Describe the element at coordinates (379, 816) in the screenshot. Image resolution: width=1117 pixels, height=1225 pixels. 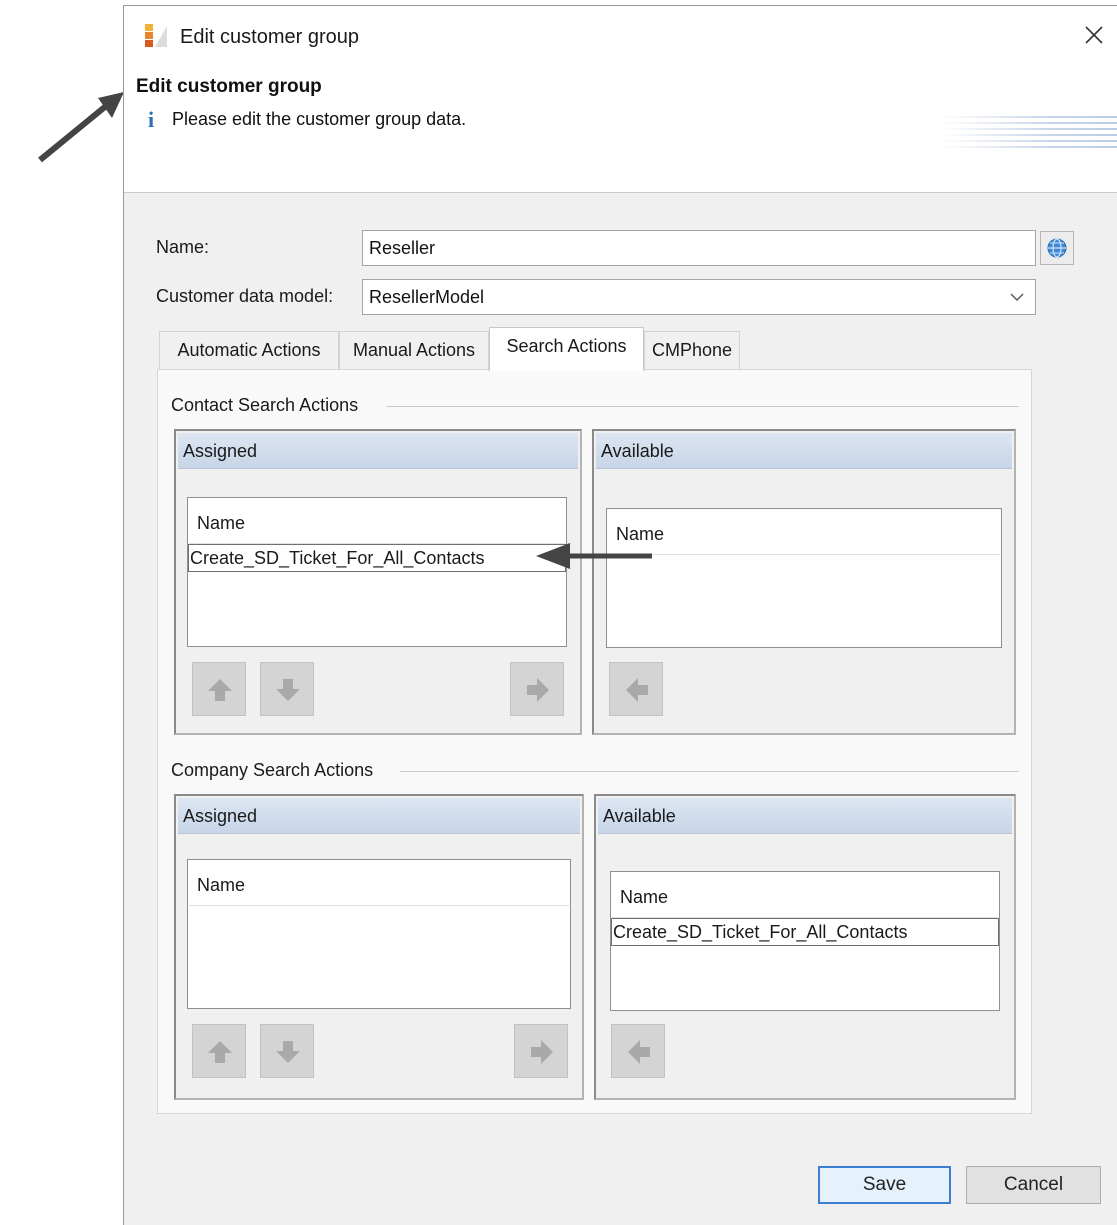
I see `company-assigned-header: Assigned` at that location.